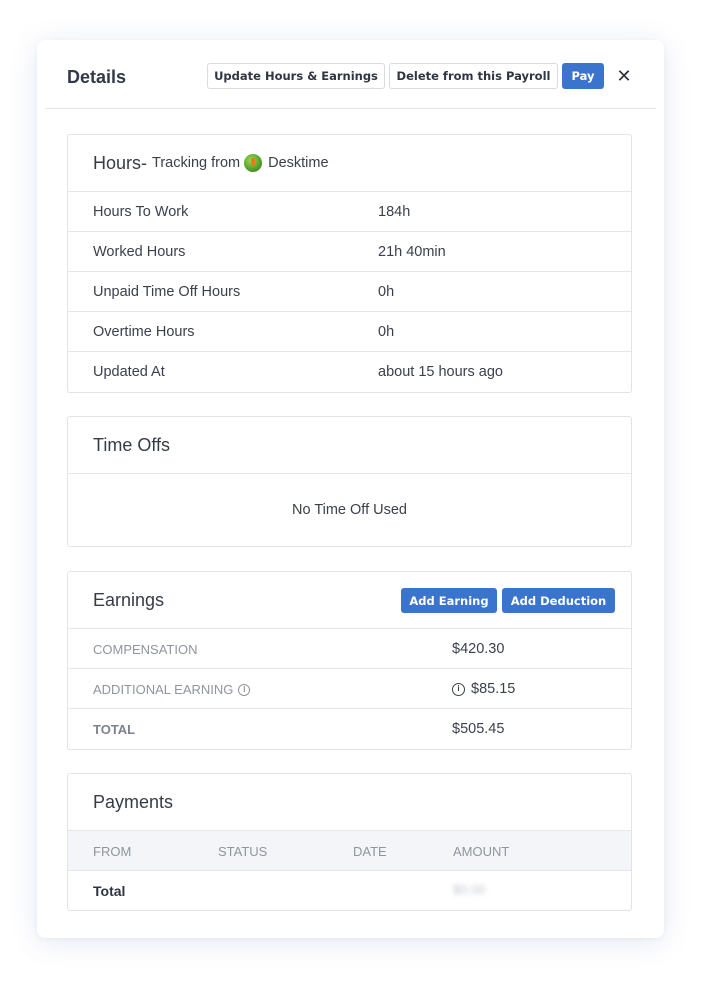  What do you see at coordinates (120, 162) in the screenshot?
I see `hours-title: Hours-` at bounding box center [120, 162].